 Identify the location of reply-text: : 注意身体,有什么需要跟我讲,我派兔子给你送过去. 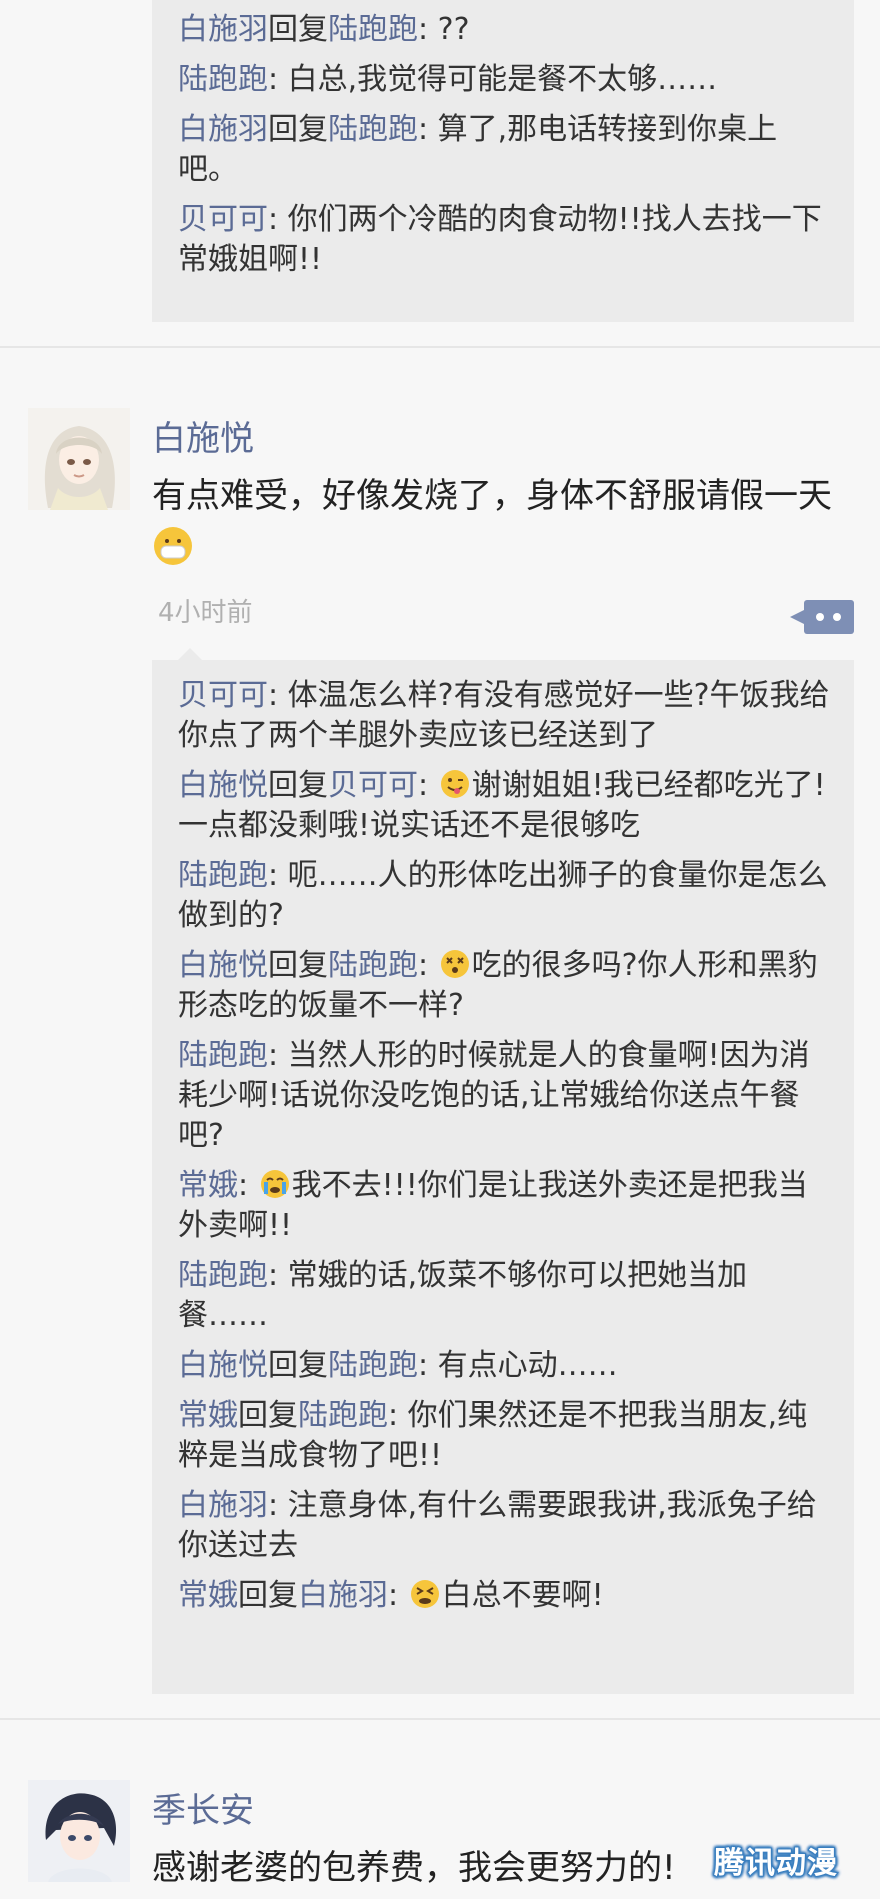
(497, 1525).